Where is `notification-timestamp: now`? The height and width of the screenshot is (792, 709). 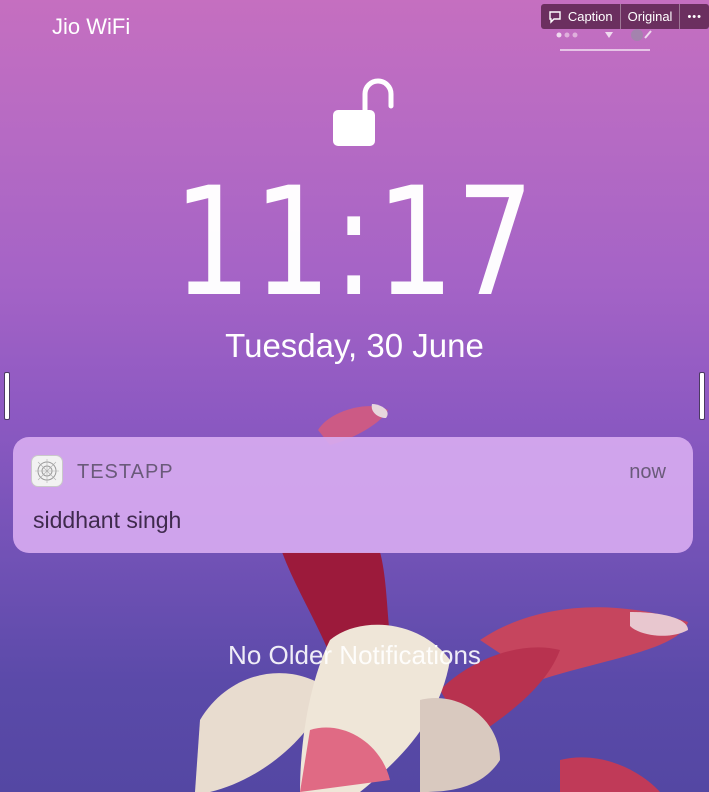
notification-timestamp: now is located at coordinates (647, 472).